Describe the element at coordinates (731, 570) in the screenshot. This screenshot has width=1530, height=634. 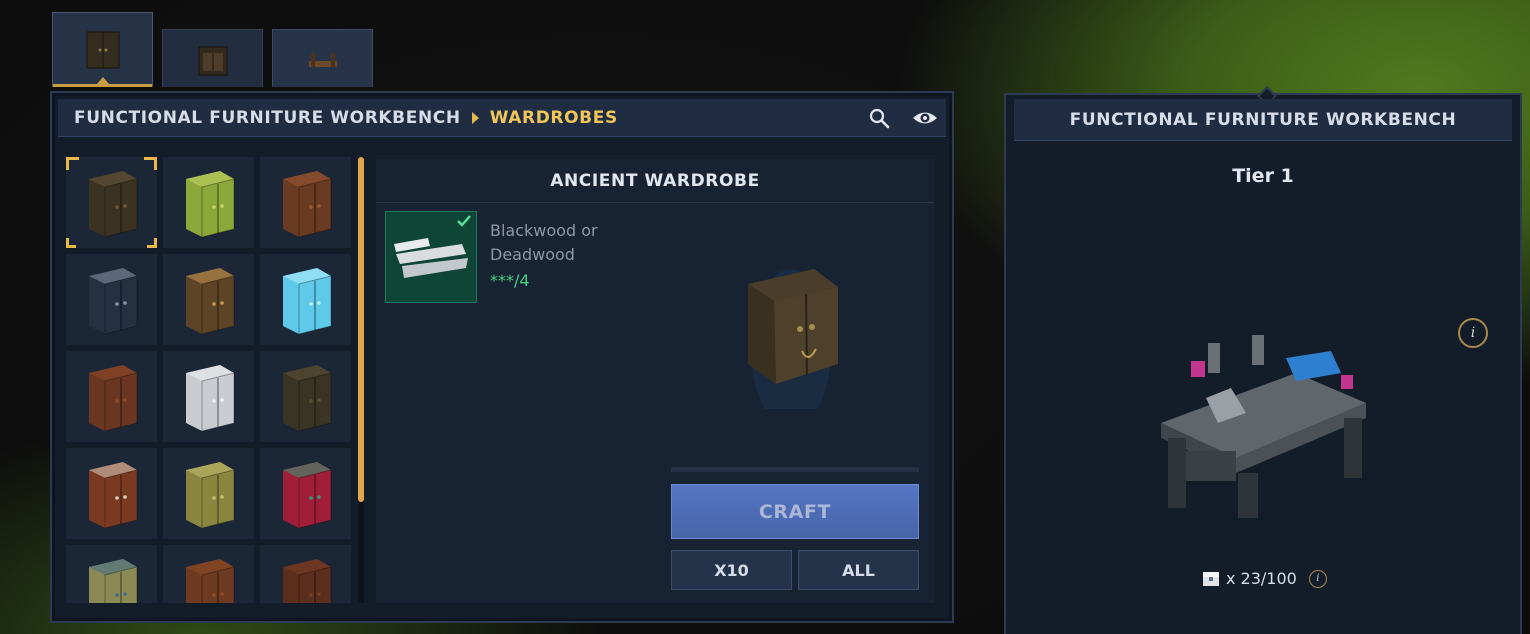
I see `craft-x10-button: X10` at that location.